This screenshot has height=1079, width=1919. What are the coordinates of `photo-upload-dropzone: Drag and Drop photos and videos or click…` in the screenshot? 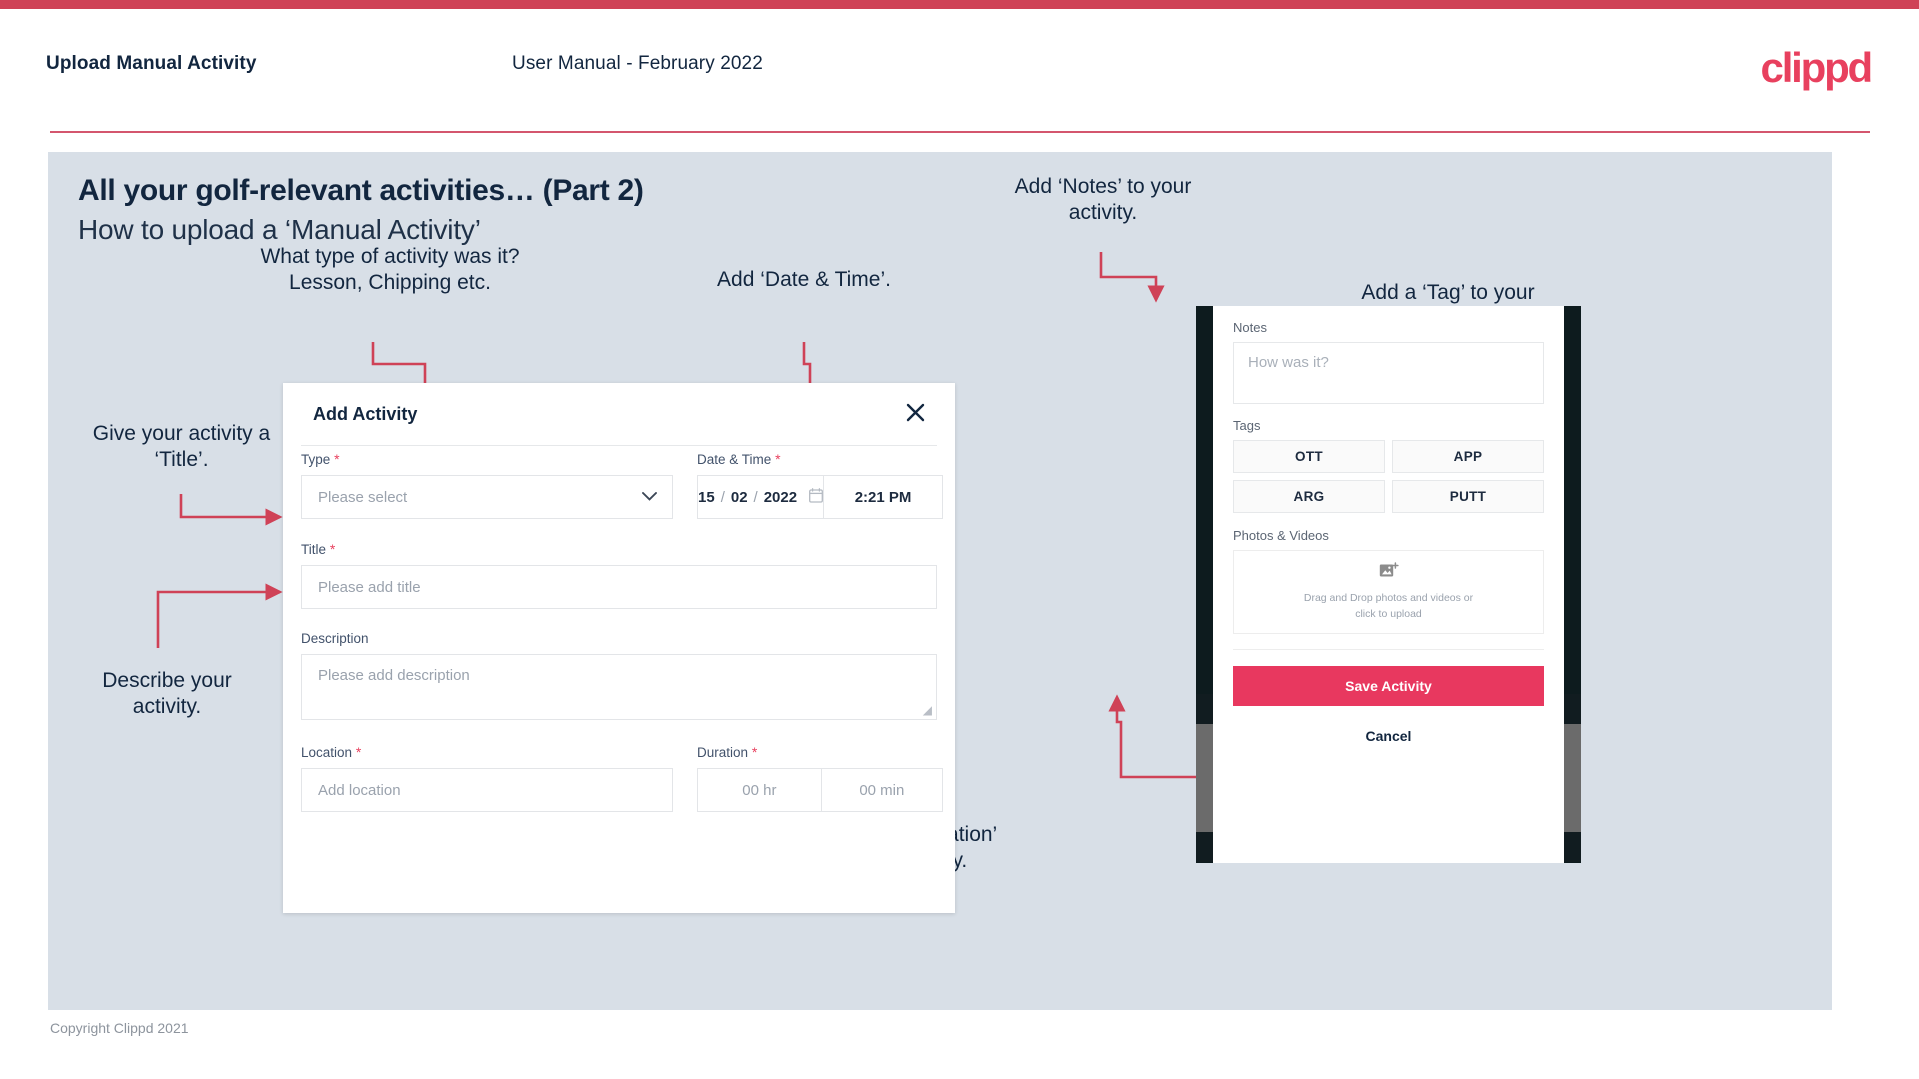 It's located at (1388, 592).